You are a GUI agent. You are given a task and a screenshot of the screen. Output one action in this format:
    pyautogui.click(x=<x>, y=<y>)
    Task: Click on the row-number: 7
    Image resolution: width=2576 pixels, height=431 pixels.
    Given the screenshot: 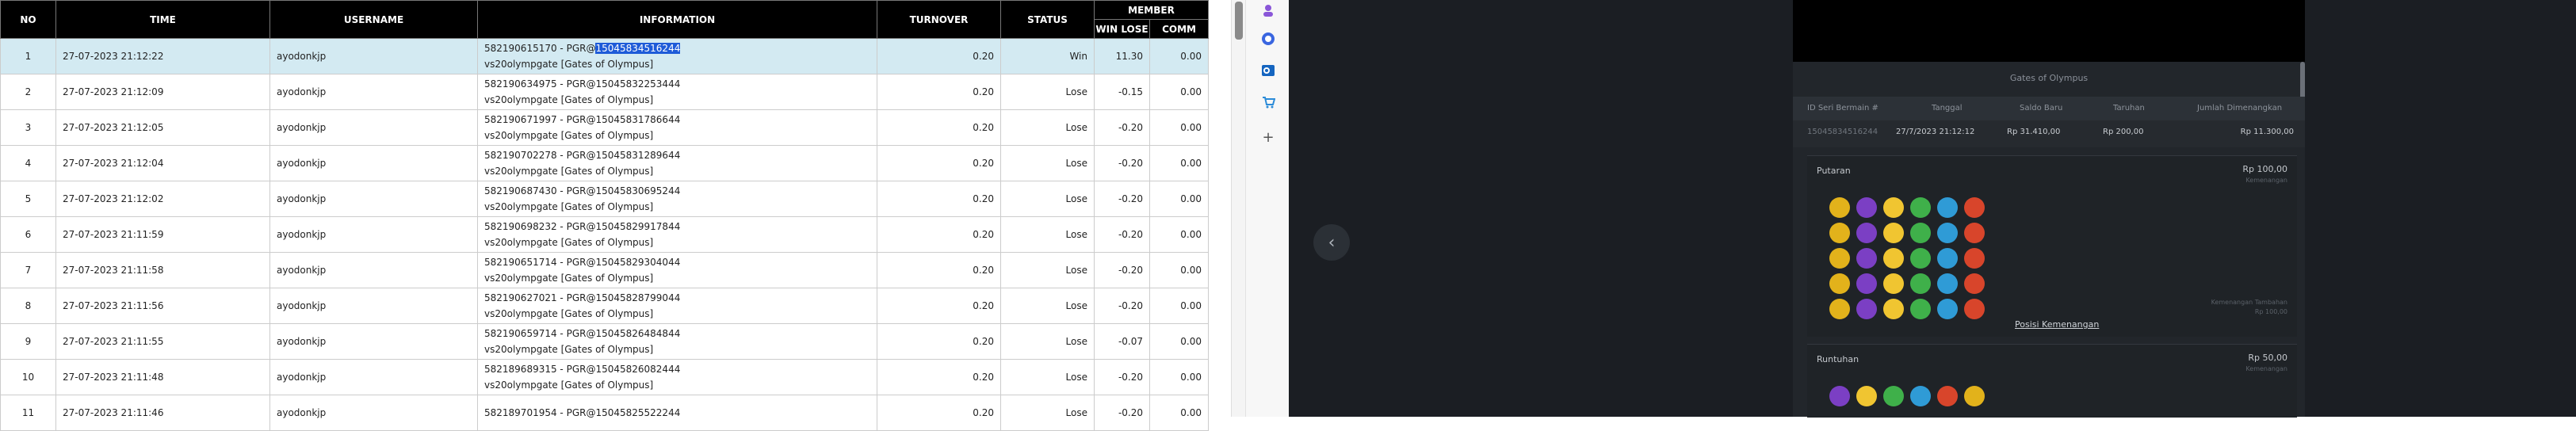 What is the action you would take?
    pyautogui.click(x=28, y=270)
    